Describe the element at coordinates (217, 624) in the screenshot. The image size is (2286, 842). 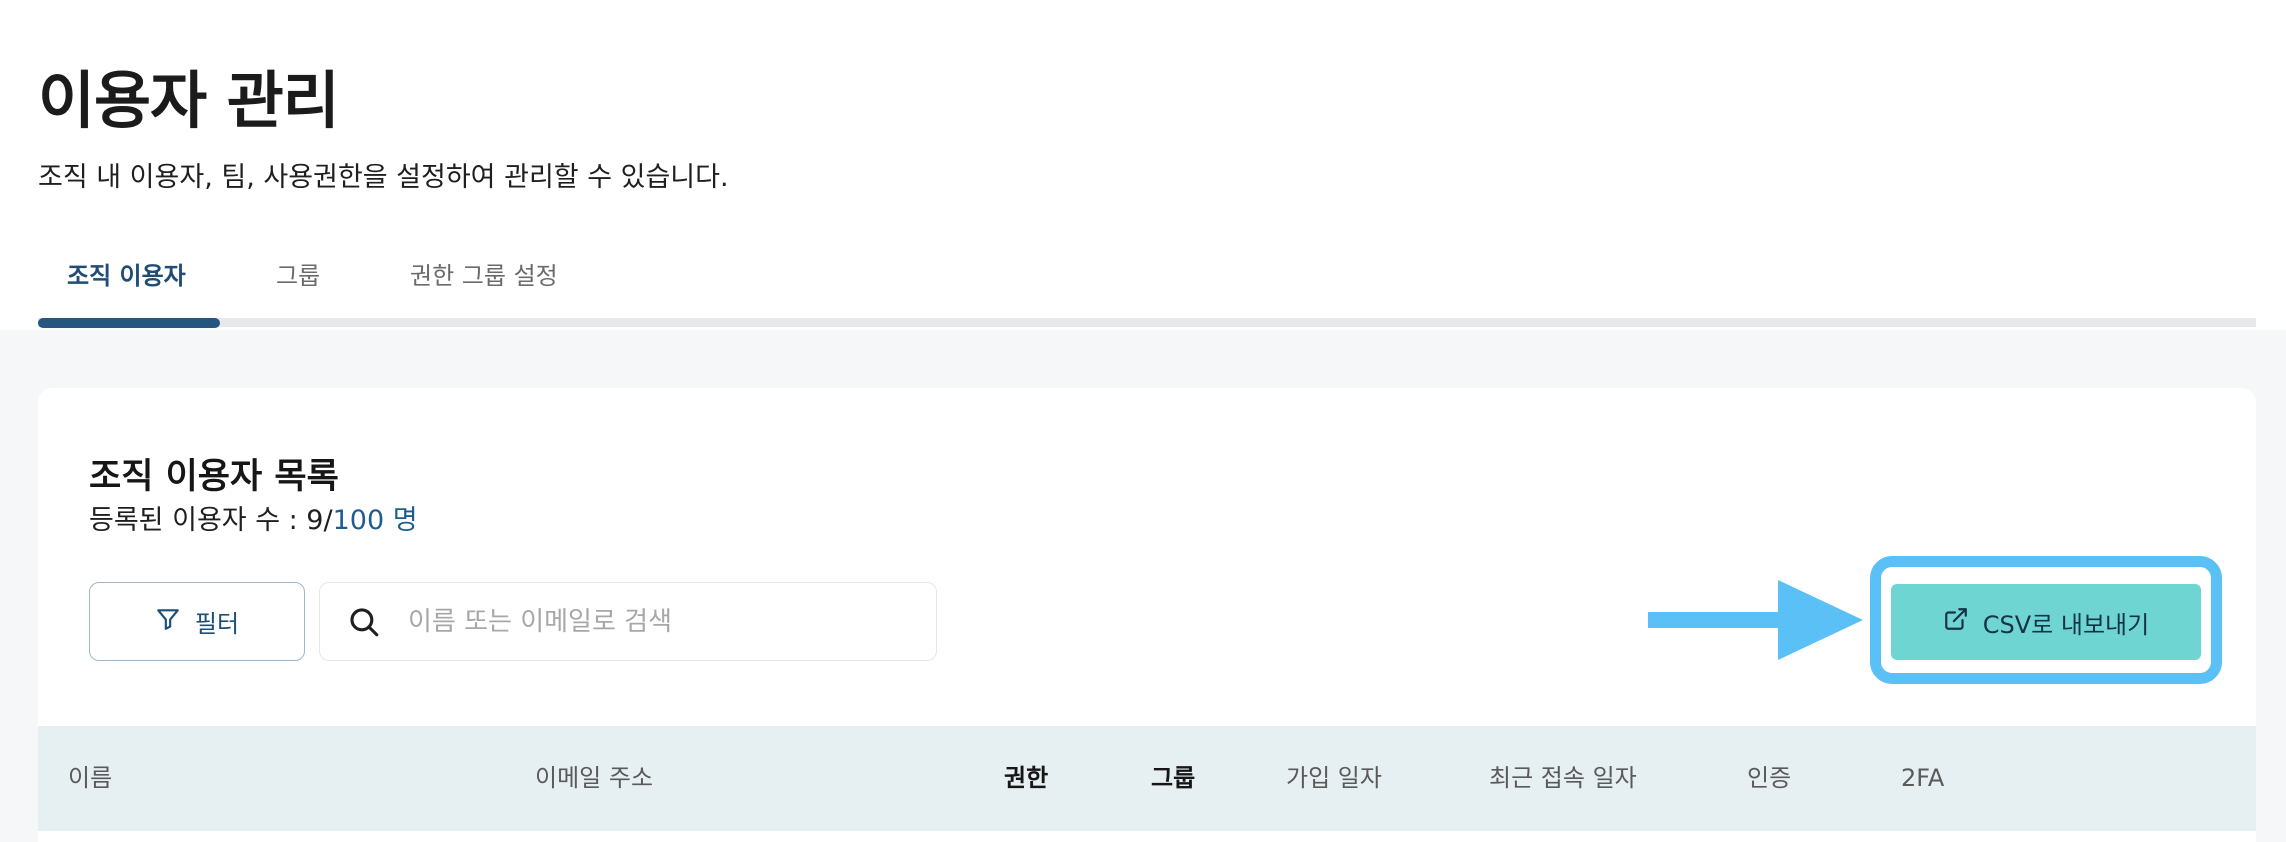
I see `filter-label: 필터` at that location.